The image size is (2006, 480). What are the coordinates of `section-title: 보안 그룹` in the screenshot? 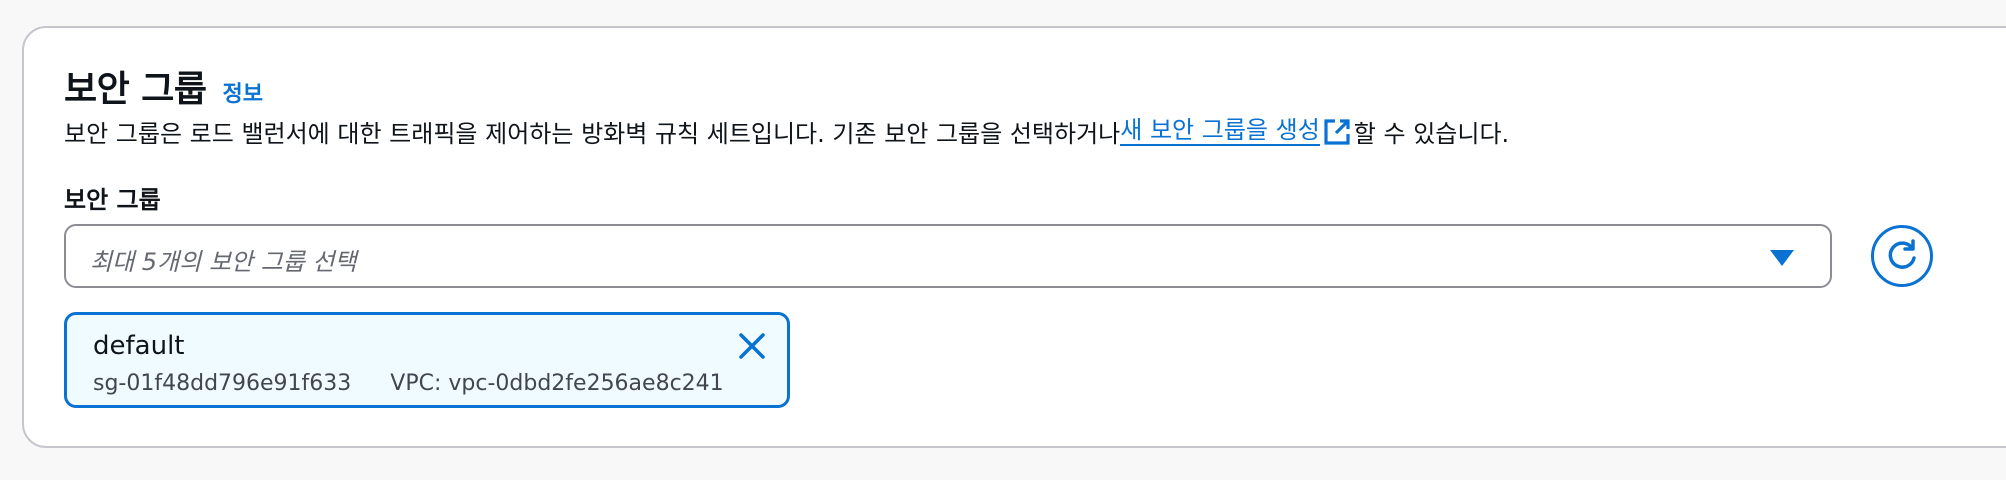 It's located at (135, 89).